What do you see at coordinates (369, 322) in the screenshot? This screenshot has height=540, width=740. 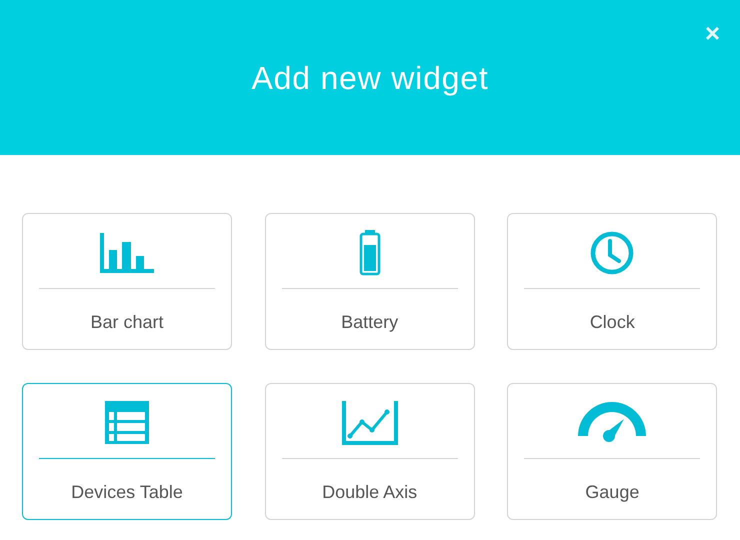 I see `widget-label: Battery` at bounding box center [369, 322].